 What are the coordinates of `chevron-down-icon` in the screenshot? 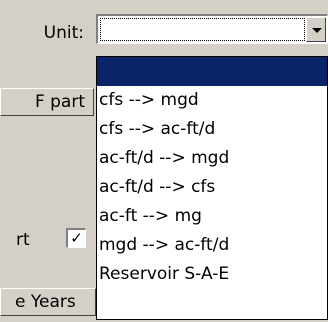 It's located at (317, 30).